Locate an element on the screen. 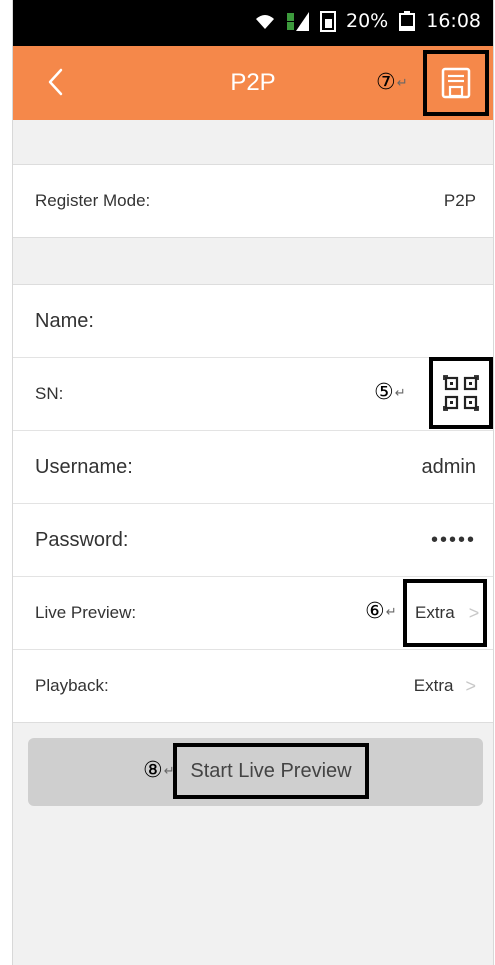  start-live-preview-button: ⑧↵ Start Live Preview is located at coordinates (255, 772).